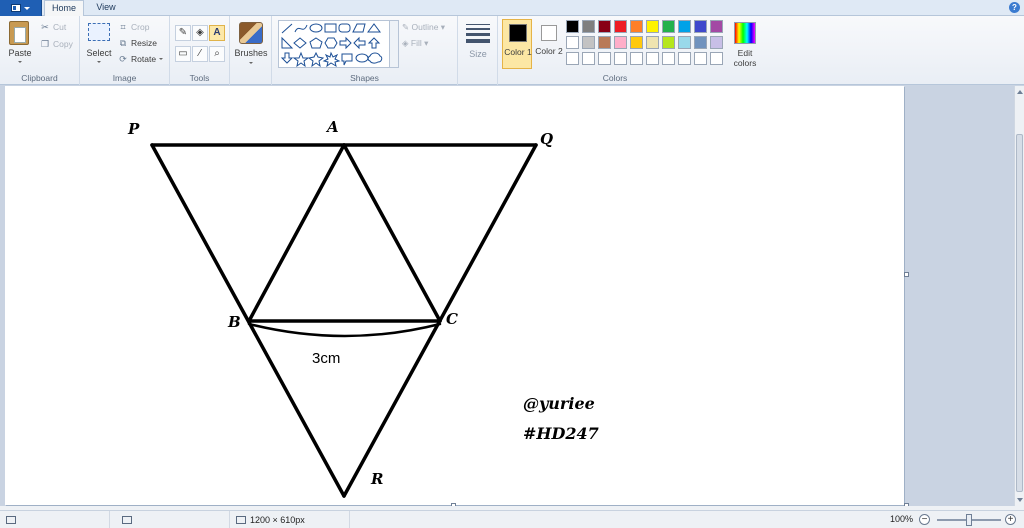  What do you see at coordinates (217, 54) in the screenshot?
I see `magnifier-icon: ⌕` at bounding box center [217, 54].